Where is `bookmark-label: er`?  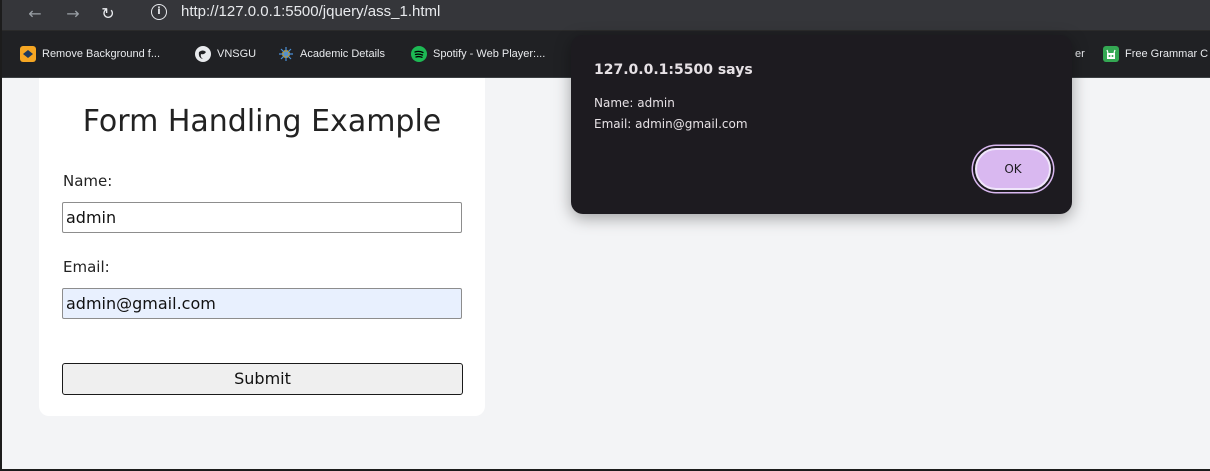 bookmark-label: er is located at coordinates (1080, 54).